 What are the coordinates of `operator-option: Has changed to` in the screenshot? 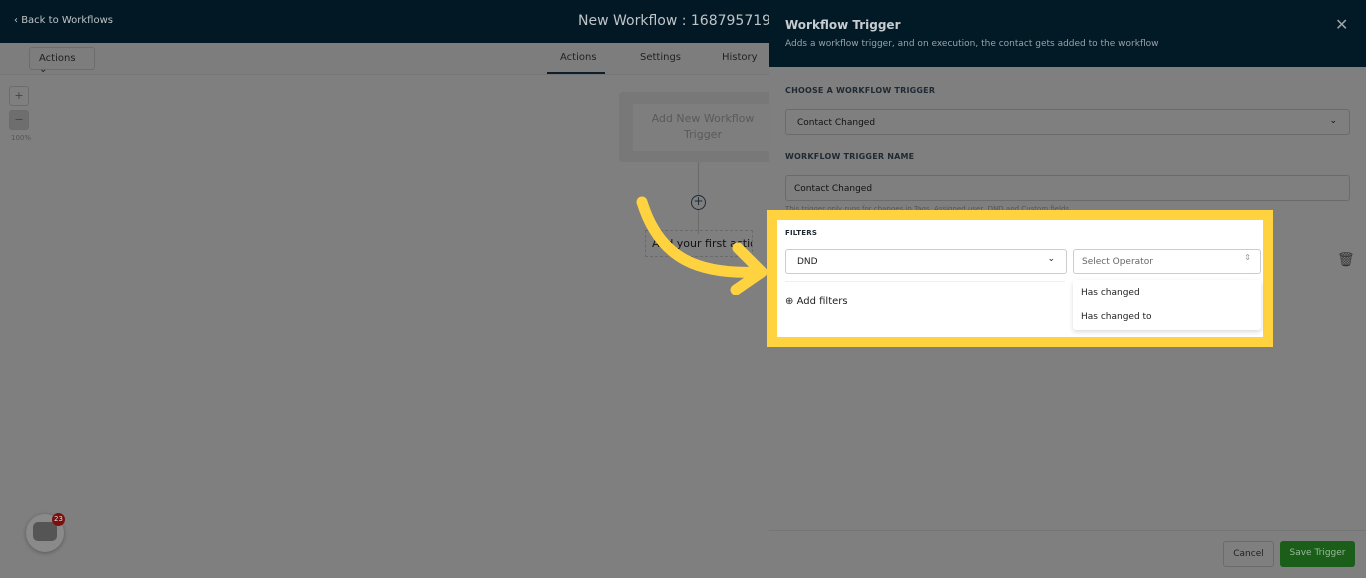 It's located at (1116, 317).